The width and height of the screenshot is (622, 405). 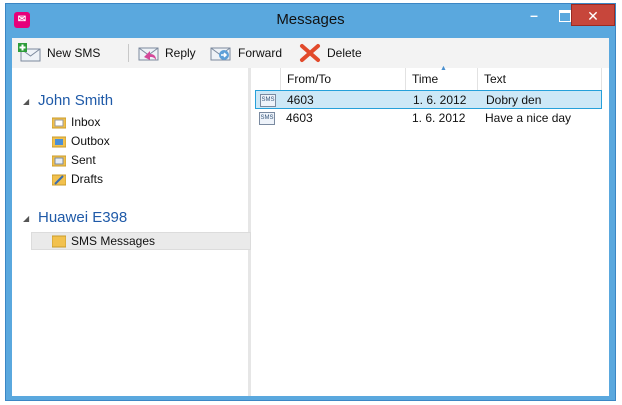 What do you see at coordinates (86, 122) in the screenshot?
I see `folder-inbox-label: Inbox` at bounding box center [86, 122].